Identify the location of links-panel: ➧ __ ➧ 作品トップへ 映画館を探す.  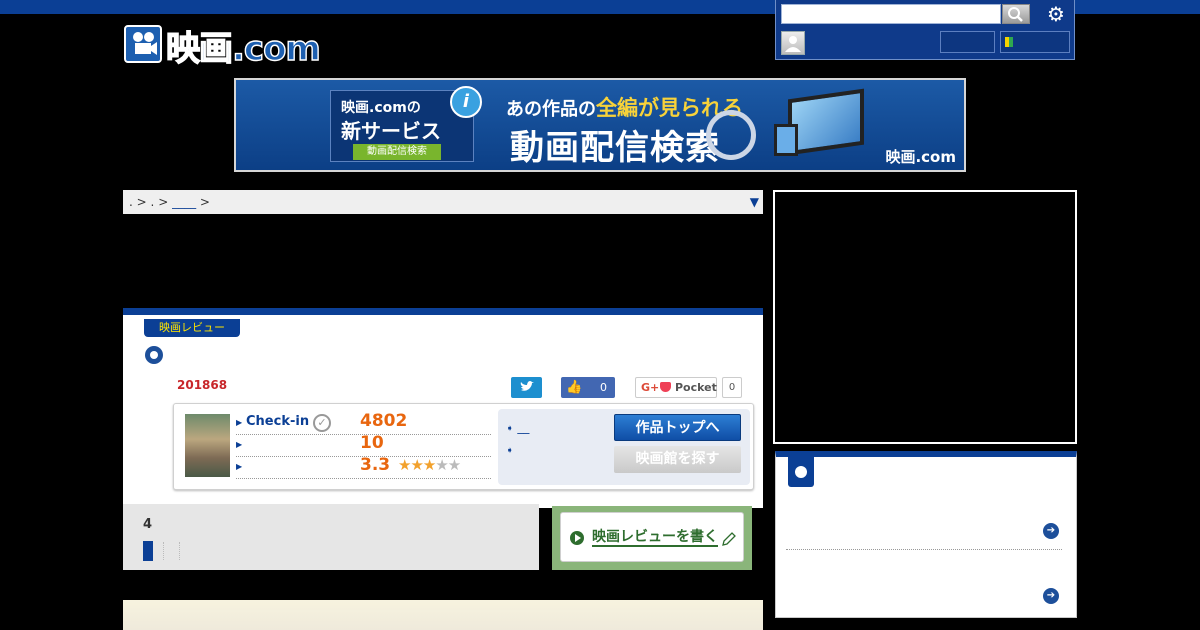
(624, 447).